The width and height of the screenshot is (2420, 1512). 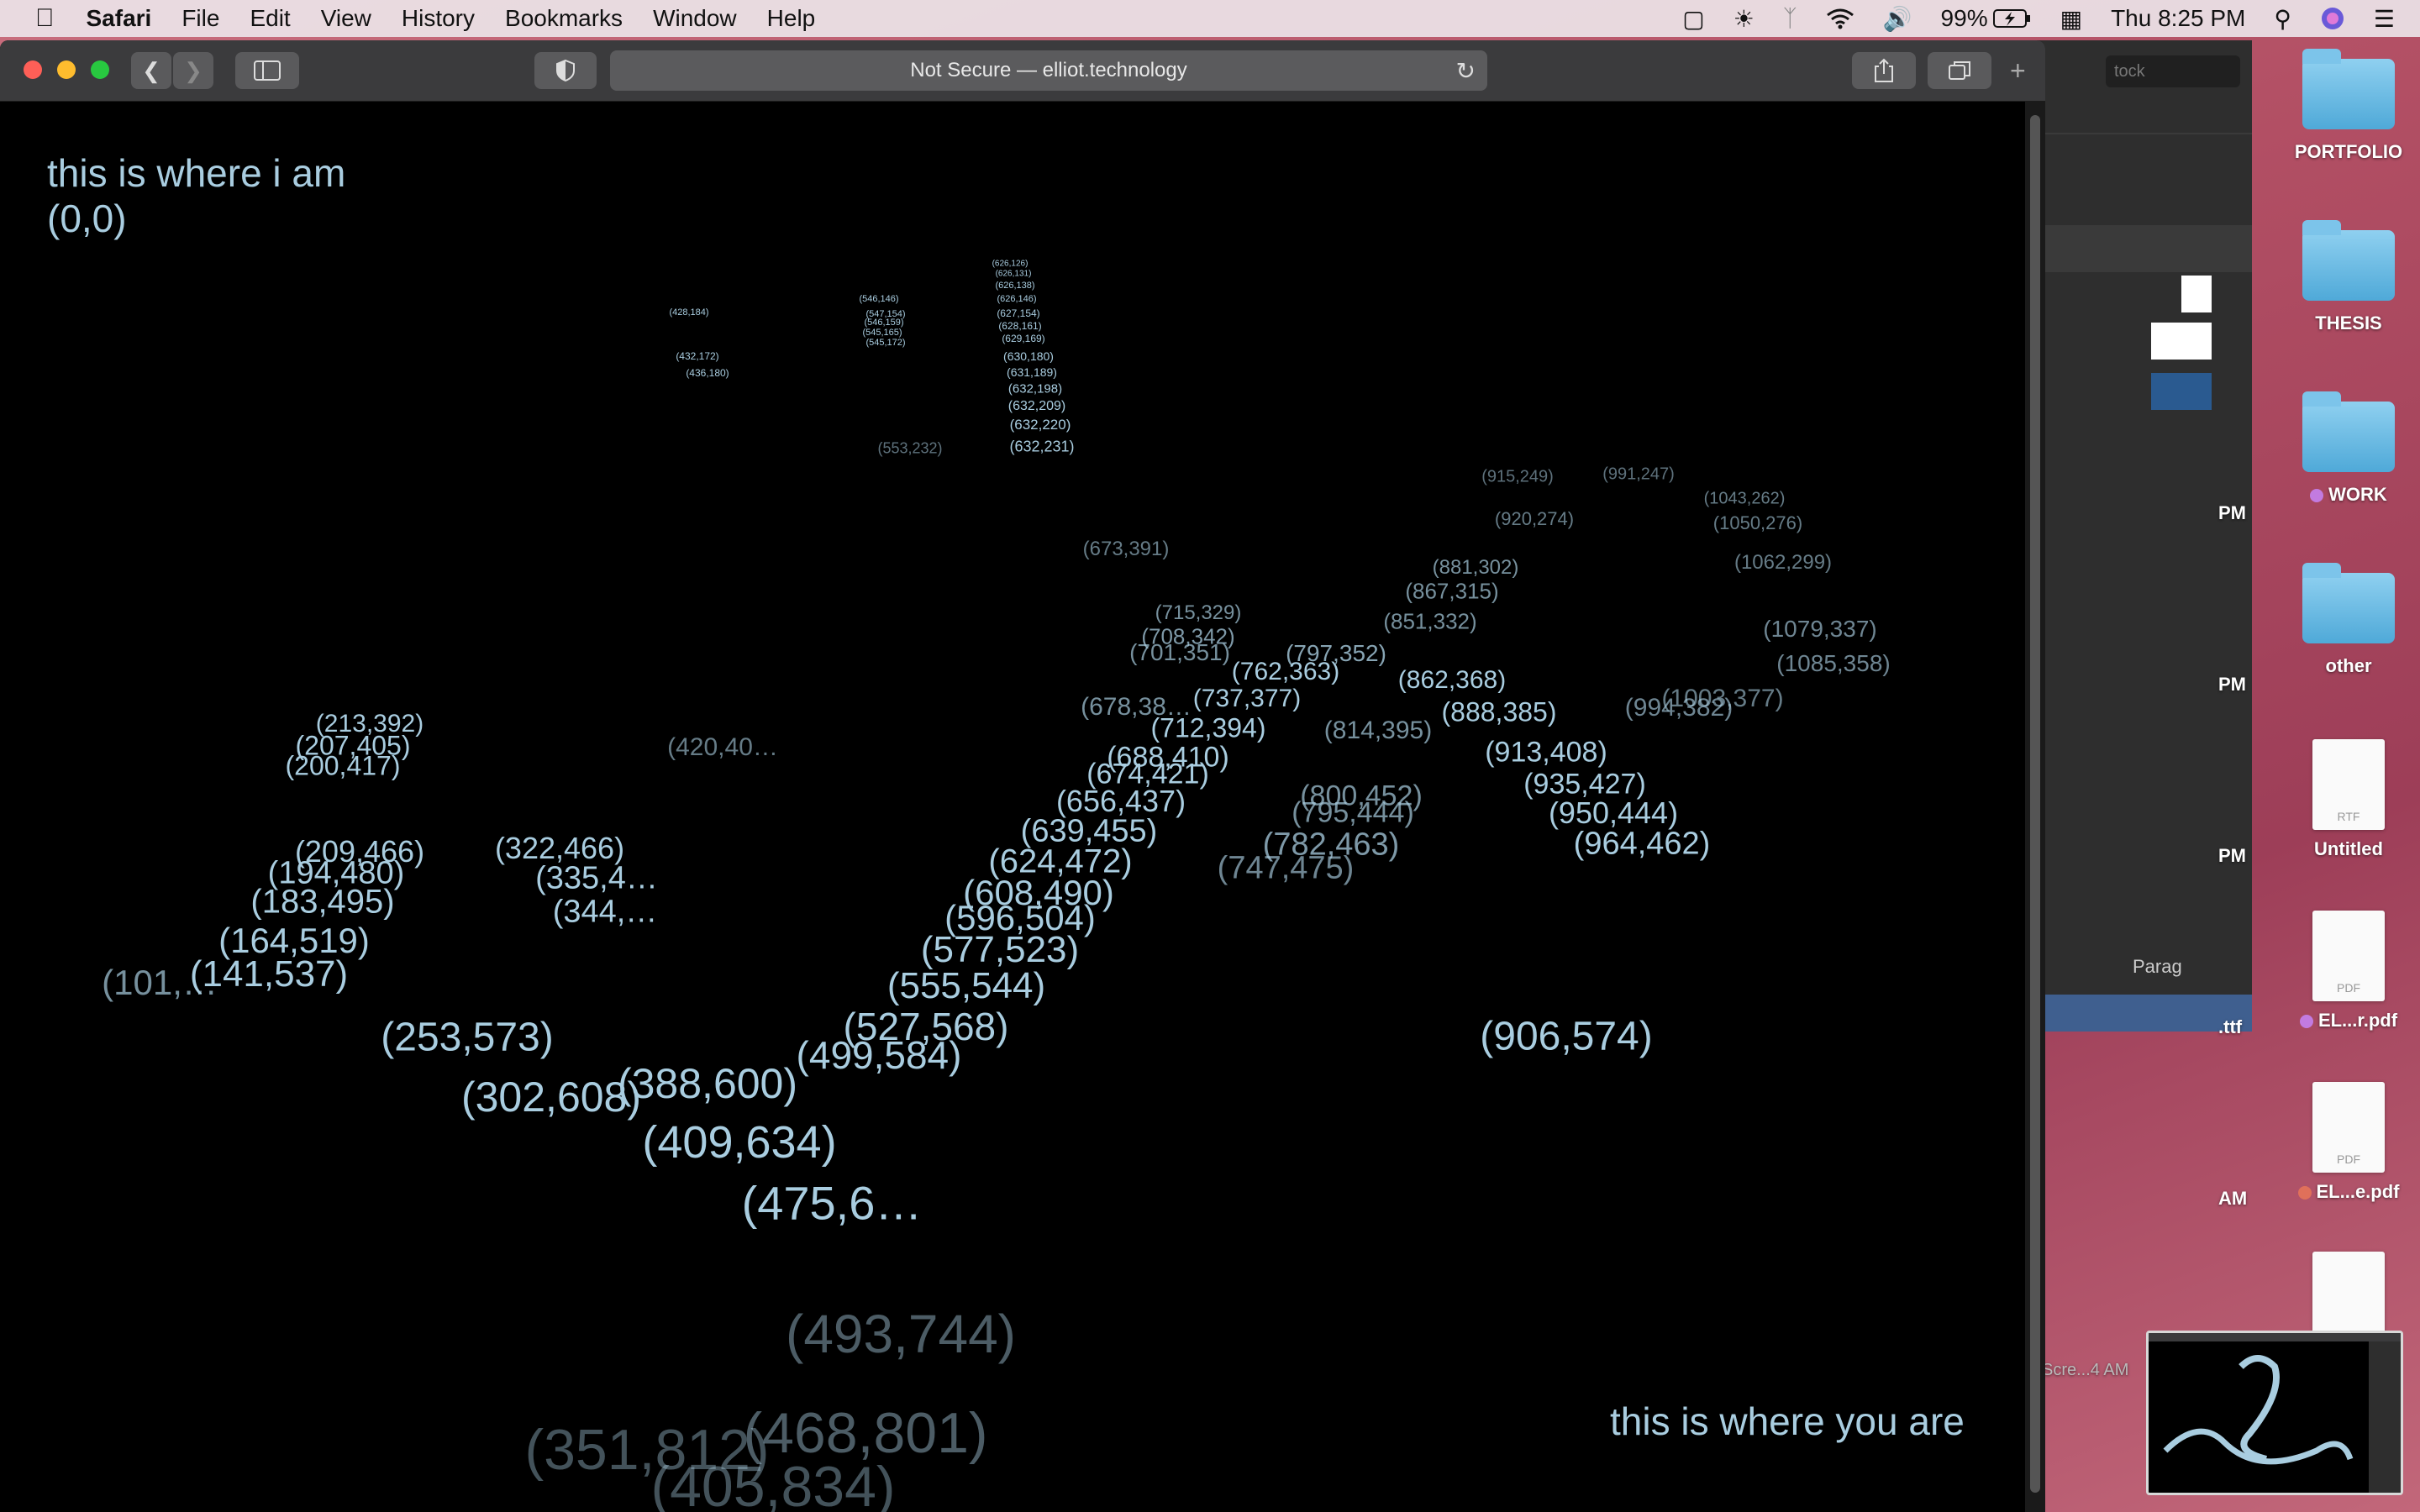 What do you see at coordinates (1898, 19) in the screenshot?
I see `volume-icon: 🔊` at bounding box center [1898, 19].